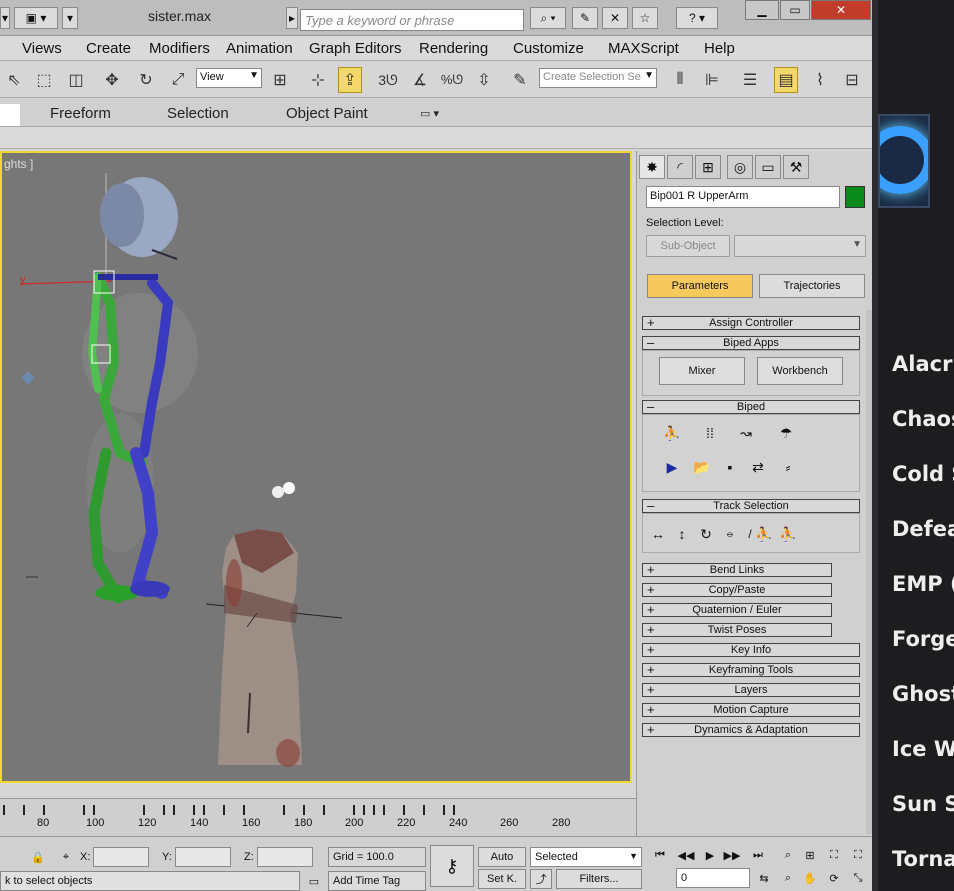 This screenshot has width=954, height=891. Describe the element at coordinates (795, 10) in the screenshot. I see `maximize-icon: ▭` at that location.